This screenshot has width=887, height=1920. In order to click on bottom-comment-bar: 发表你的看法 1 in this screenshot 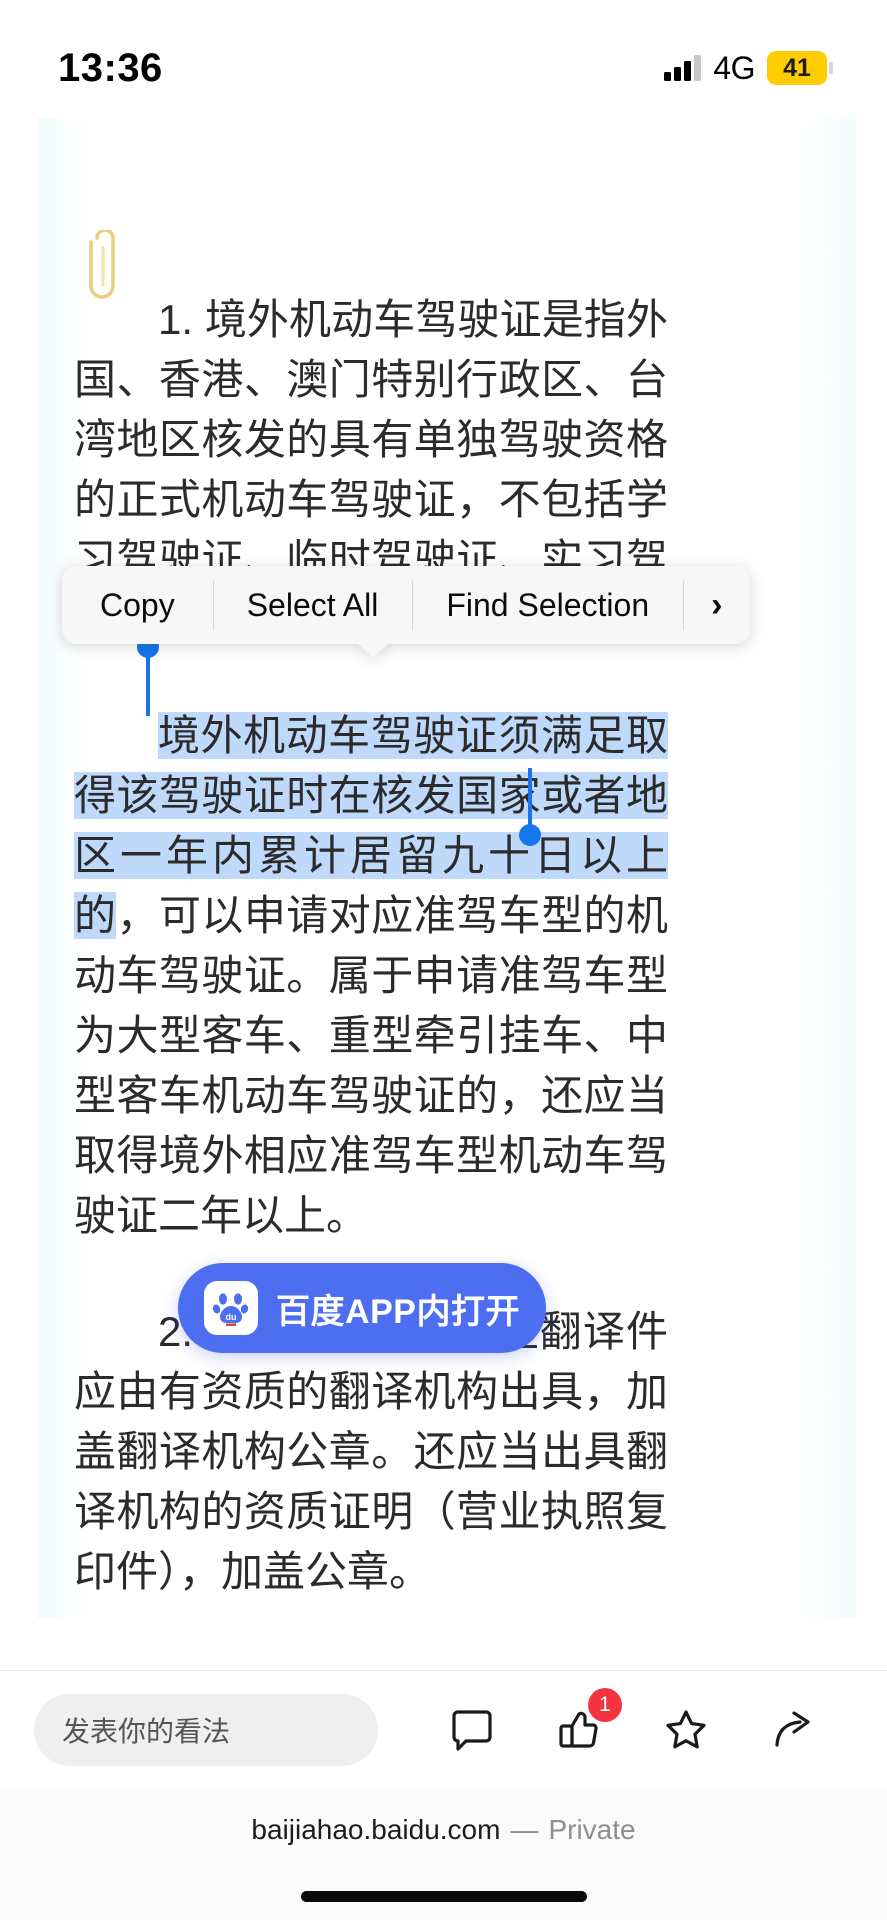, I will do `click(443, 1729)`.